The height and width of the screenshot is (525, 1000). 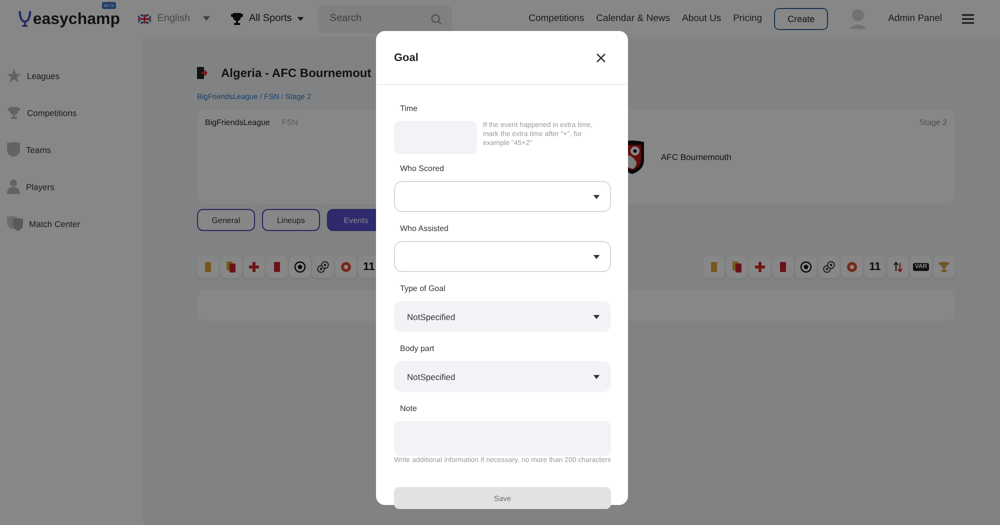 What do you see at coordinates (14, 75) in the screenshot?
I see `star-icon` at bounding box center [14, 75].